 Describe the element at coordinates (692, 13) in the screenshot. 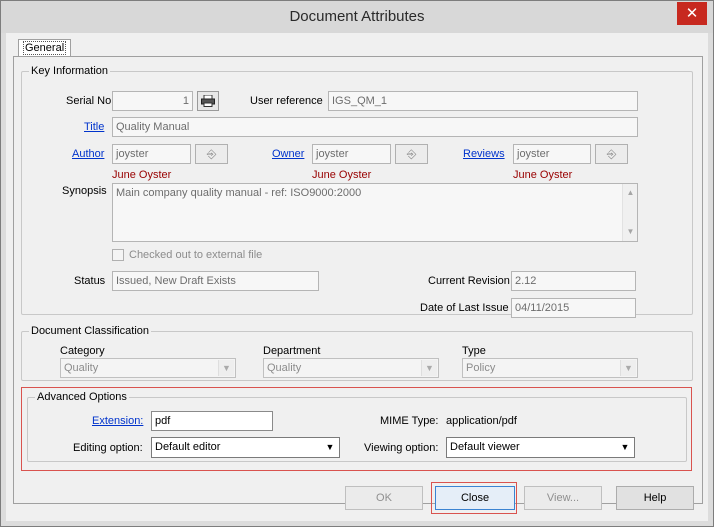

I see `window-close-button: ✕` at that location.